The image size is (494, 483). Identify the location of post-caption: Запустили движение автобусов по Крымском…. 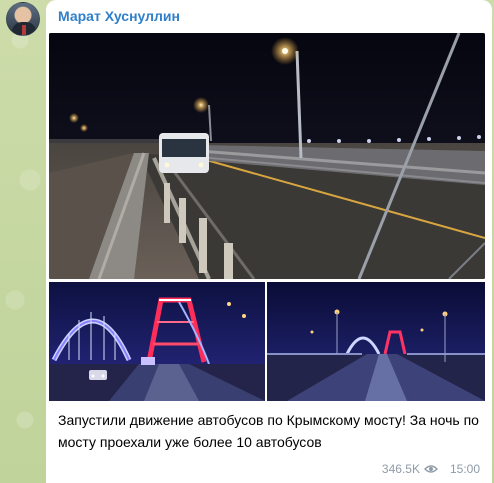
(268, 431).